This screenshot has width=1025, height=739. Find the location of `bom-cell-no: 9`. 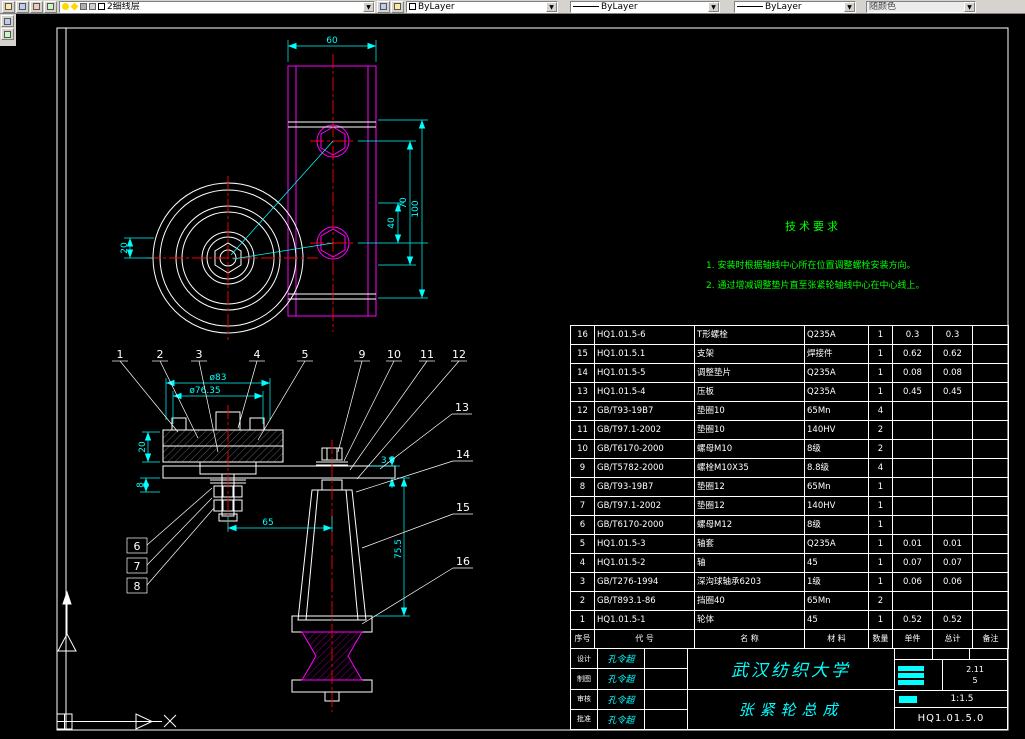

bom-cell-no: 9 is located at coordinates (582, 468).